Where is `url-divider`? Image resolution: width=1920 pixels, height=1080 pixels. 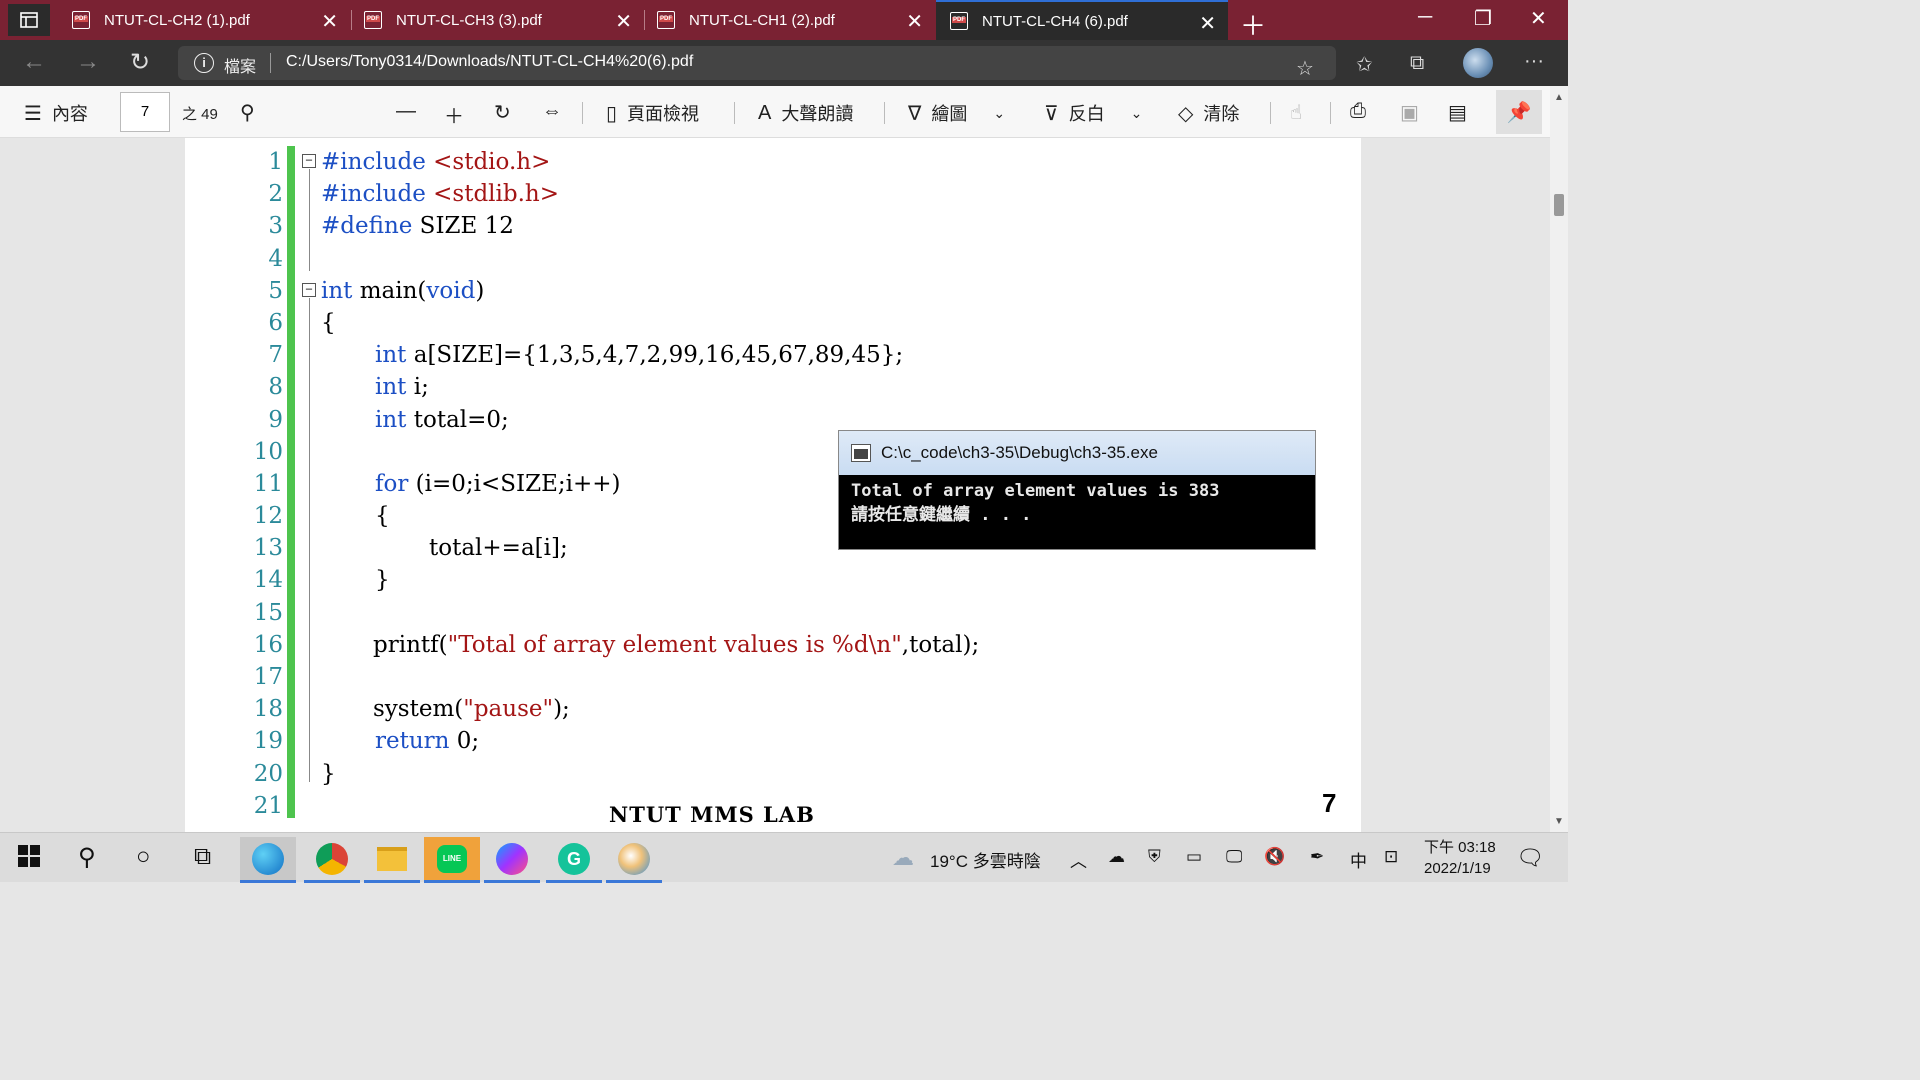 url-divider is located at coordinates (270, 63).